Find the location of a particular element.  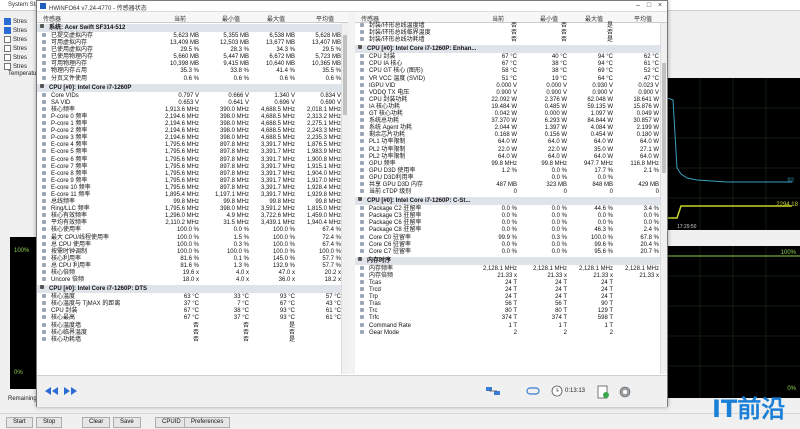

sensor-row: GPU D3D利用率 0.0 % 0.0 % is located at coordinates (511, 178).